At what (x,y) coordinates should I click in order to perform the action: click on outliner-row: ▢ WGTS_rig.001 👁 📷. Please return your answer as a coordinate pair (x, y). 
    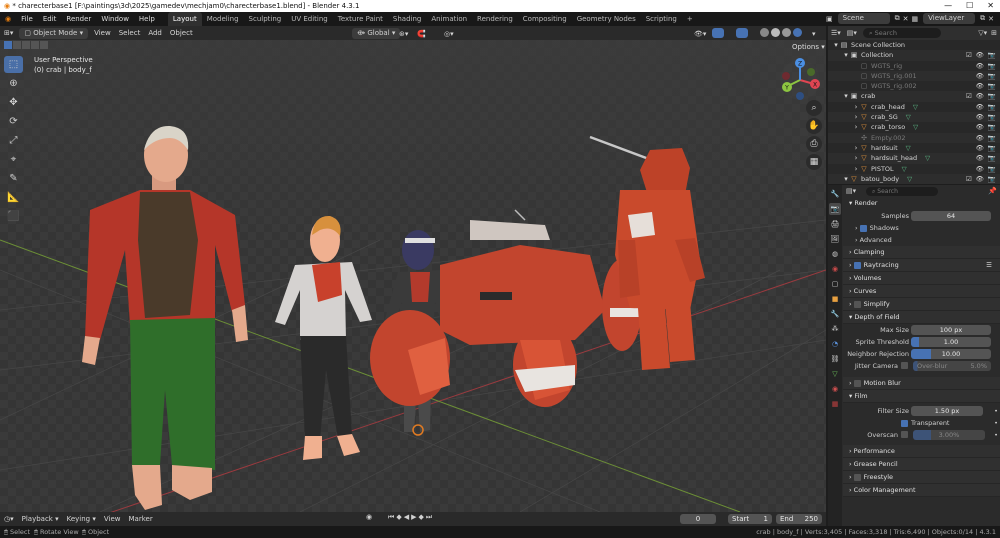
    Looking at the image, I should click on (914, 76).